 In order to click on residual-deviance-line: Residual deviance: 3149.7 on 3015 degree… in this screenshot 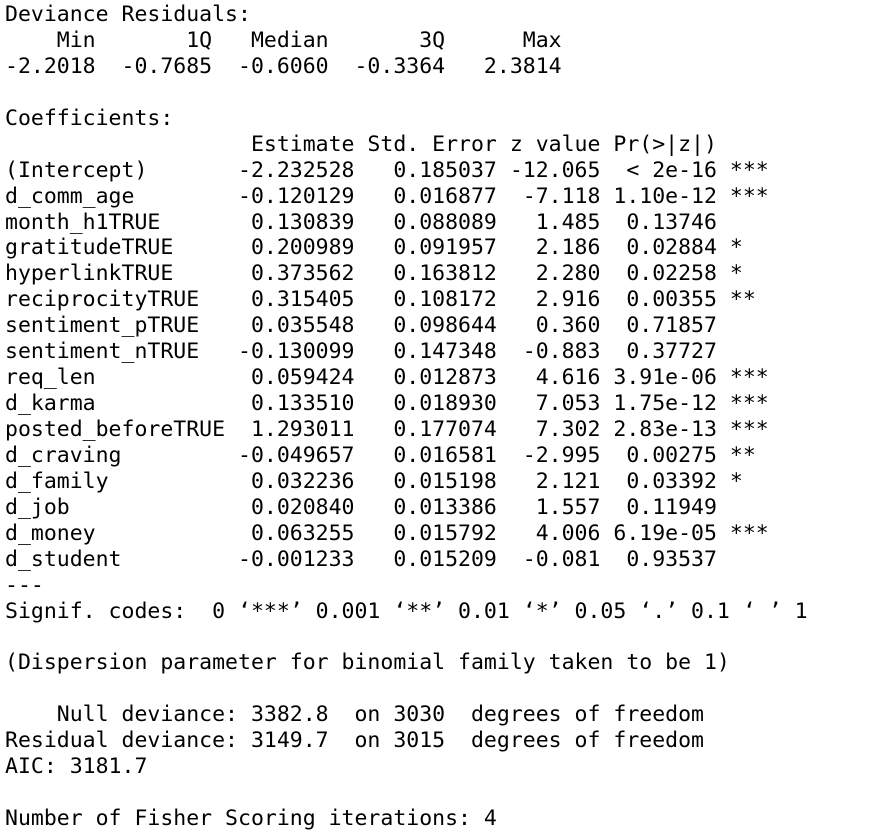, I will do `click(354, 741)`.